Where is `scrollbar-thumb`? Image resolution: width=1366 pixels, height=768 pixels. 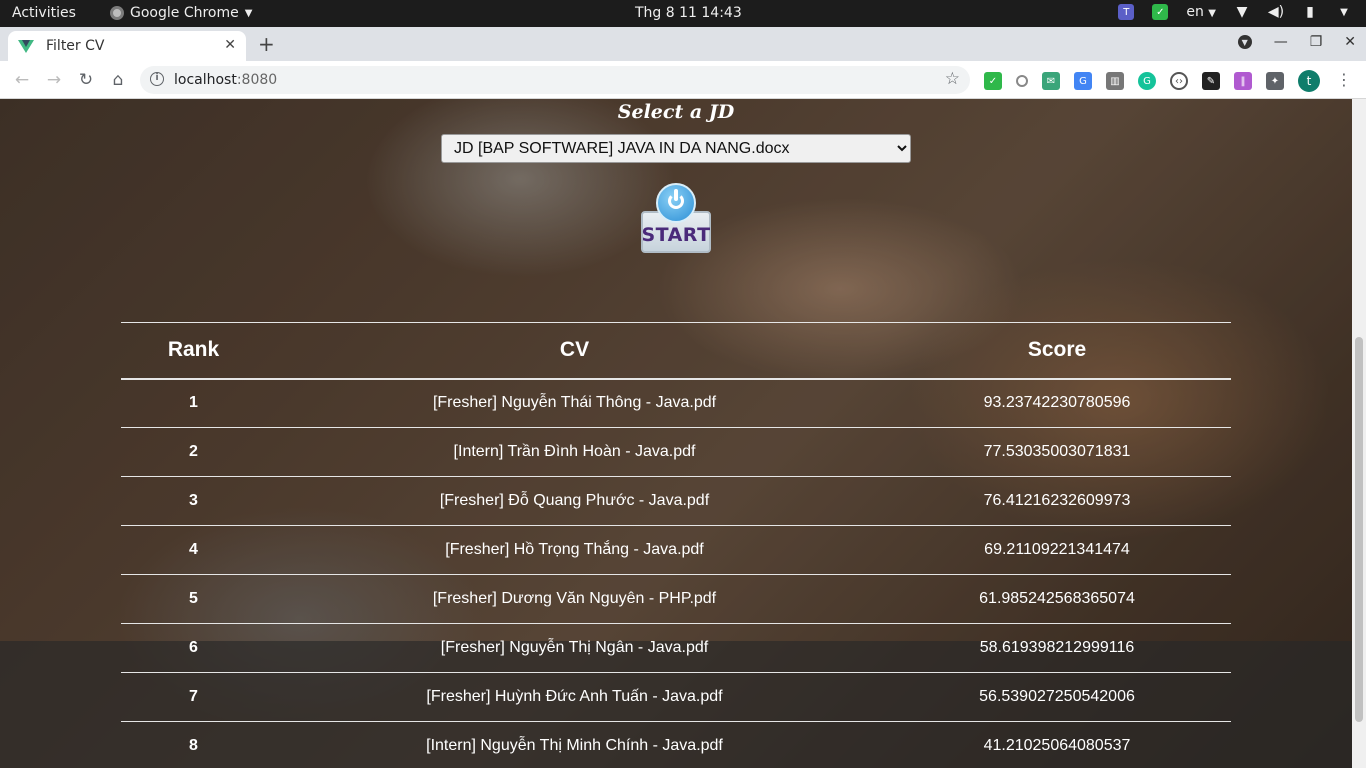 scrollbar-thumb is located at coordinates (1359, 529).